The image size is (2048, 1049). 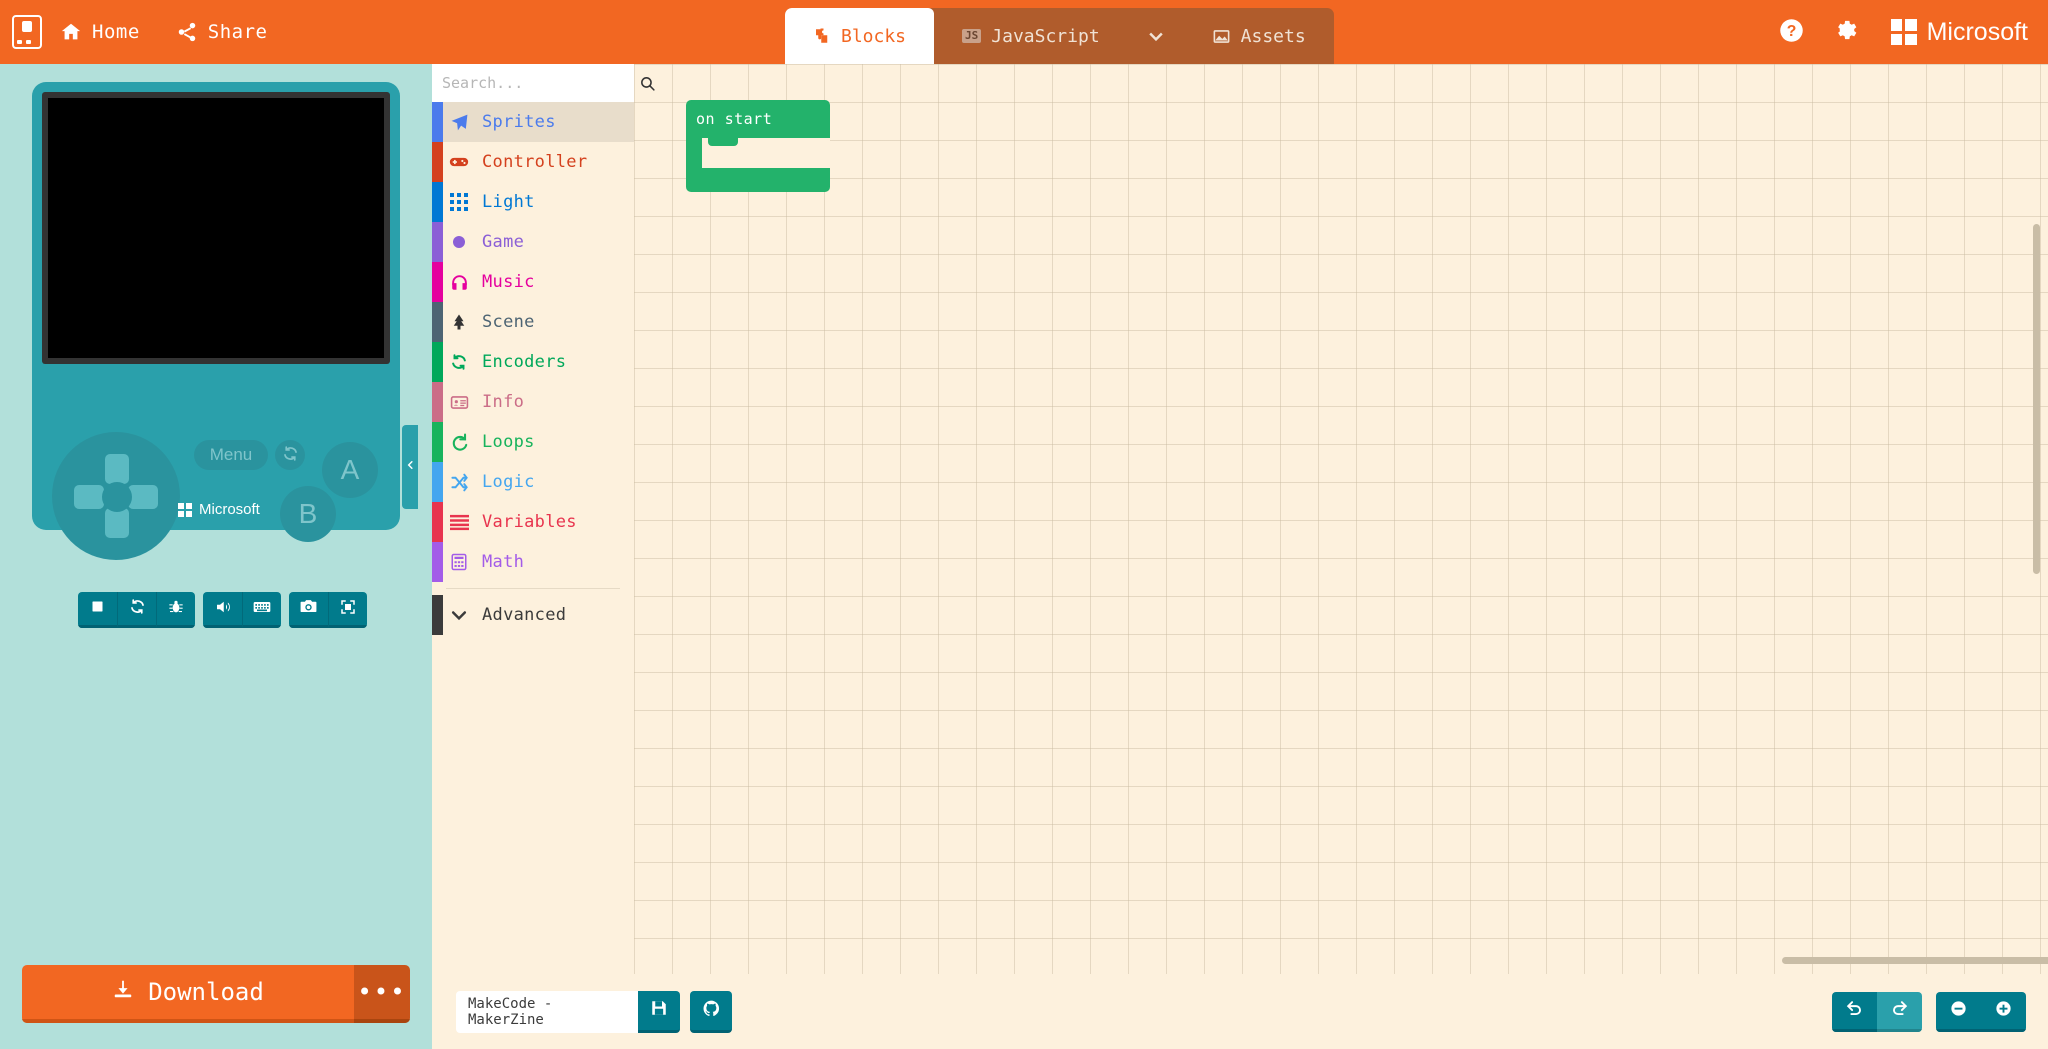 I want to click on share-button: Share, so click(x=222, y=32).